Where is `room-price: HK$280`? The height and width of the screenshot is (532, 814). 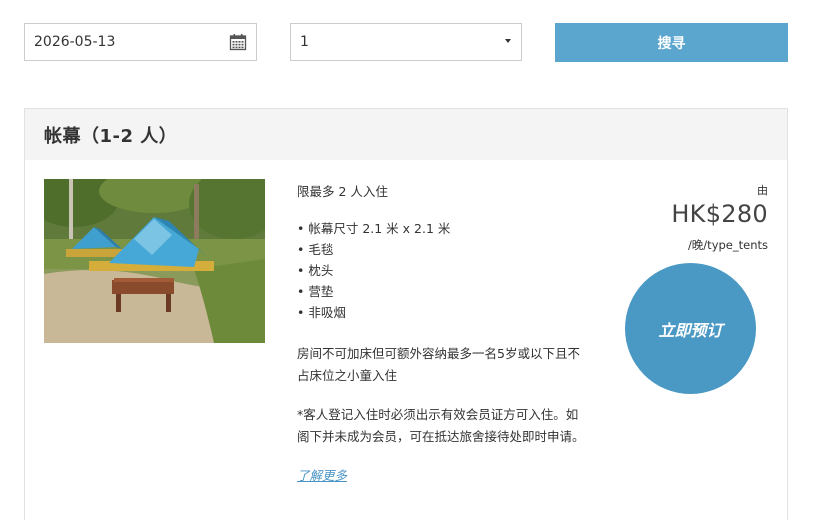 room-price: HK$280 is located at coordinates (719, 214).